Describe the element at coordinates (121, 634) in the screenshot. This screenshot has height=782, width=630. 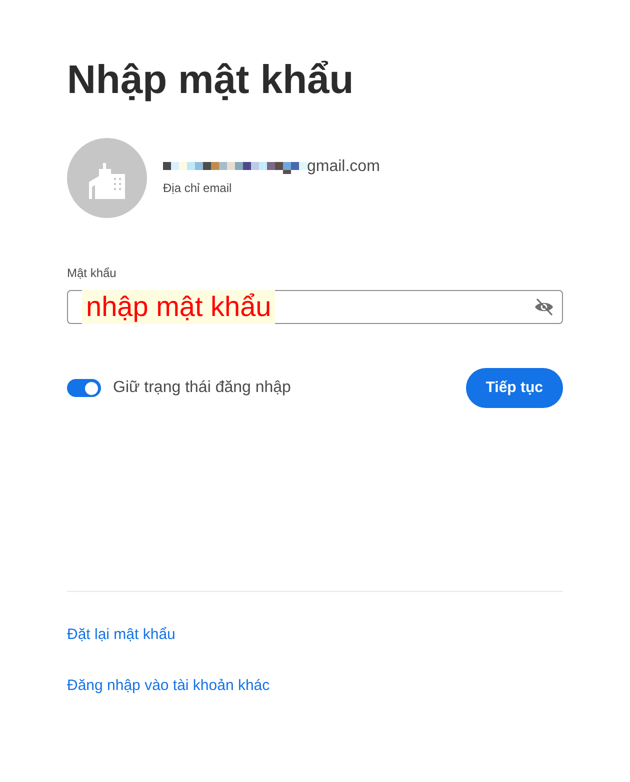
I see `link: Đặt lại mật khẩu` at that location.